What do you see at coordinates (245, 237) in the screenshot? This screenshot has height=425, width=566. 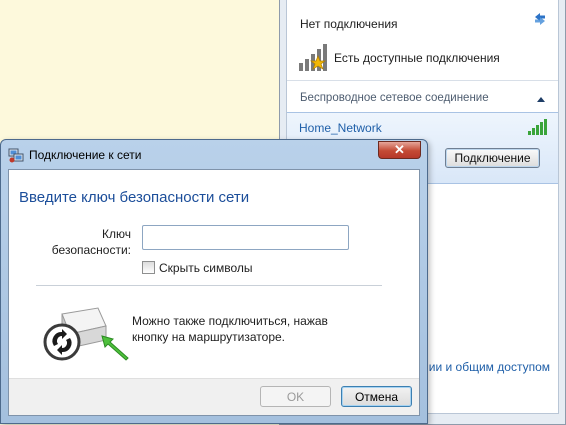 I see `security-key-input` at bounding box center [245, 237].